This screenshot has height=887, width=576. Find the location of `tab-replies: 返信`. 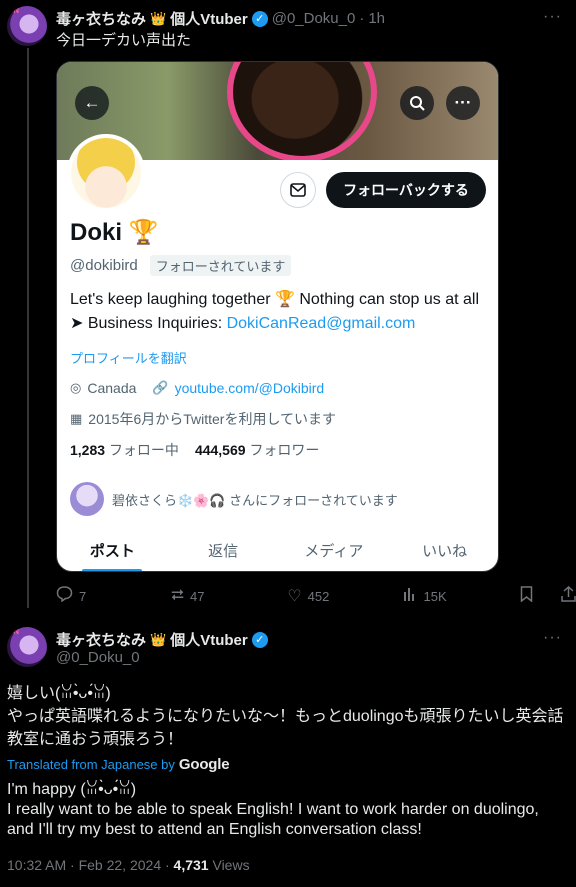

tab-replies: 返信 is located at coordinates (223, 551).